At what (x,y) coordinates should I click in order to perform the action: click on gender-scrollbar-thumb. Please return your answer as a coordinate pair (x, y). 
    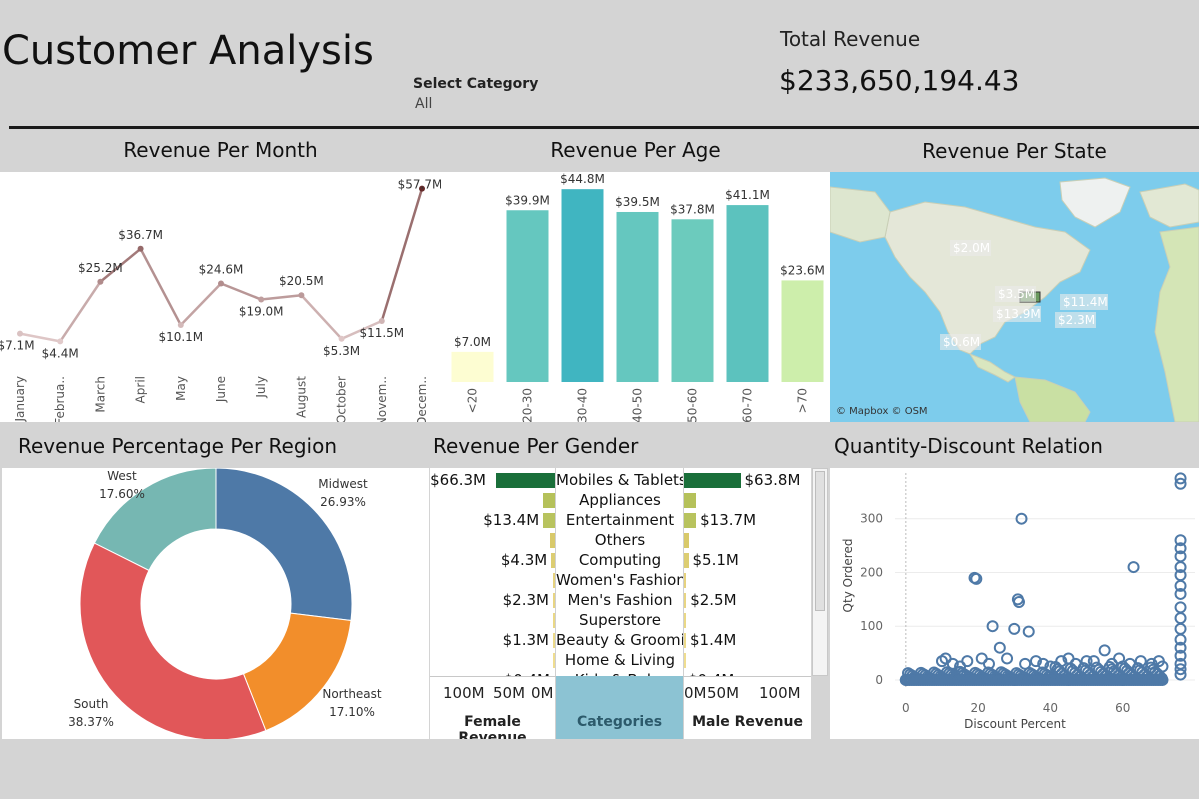
    Looking at the image, I should click on (820, 541).